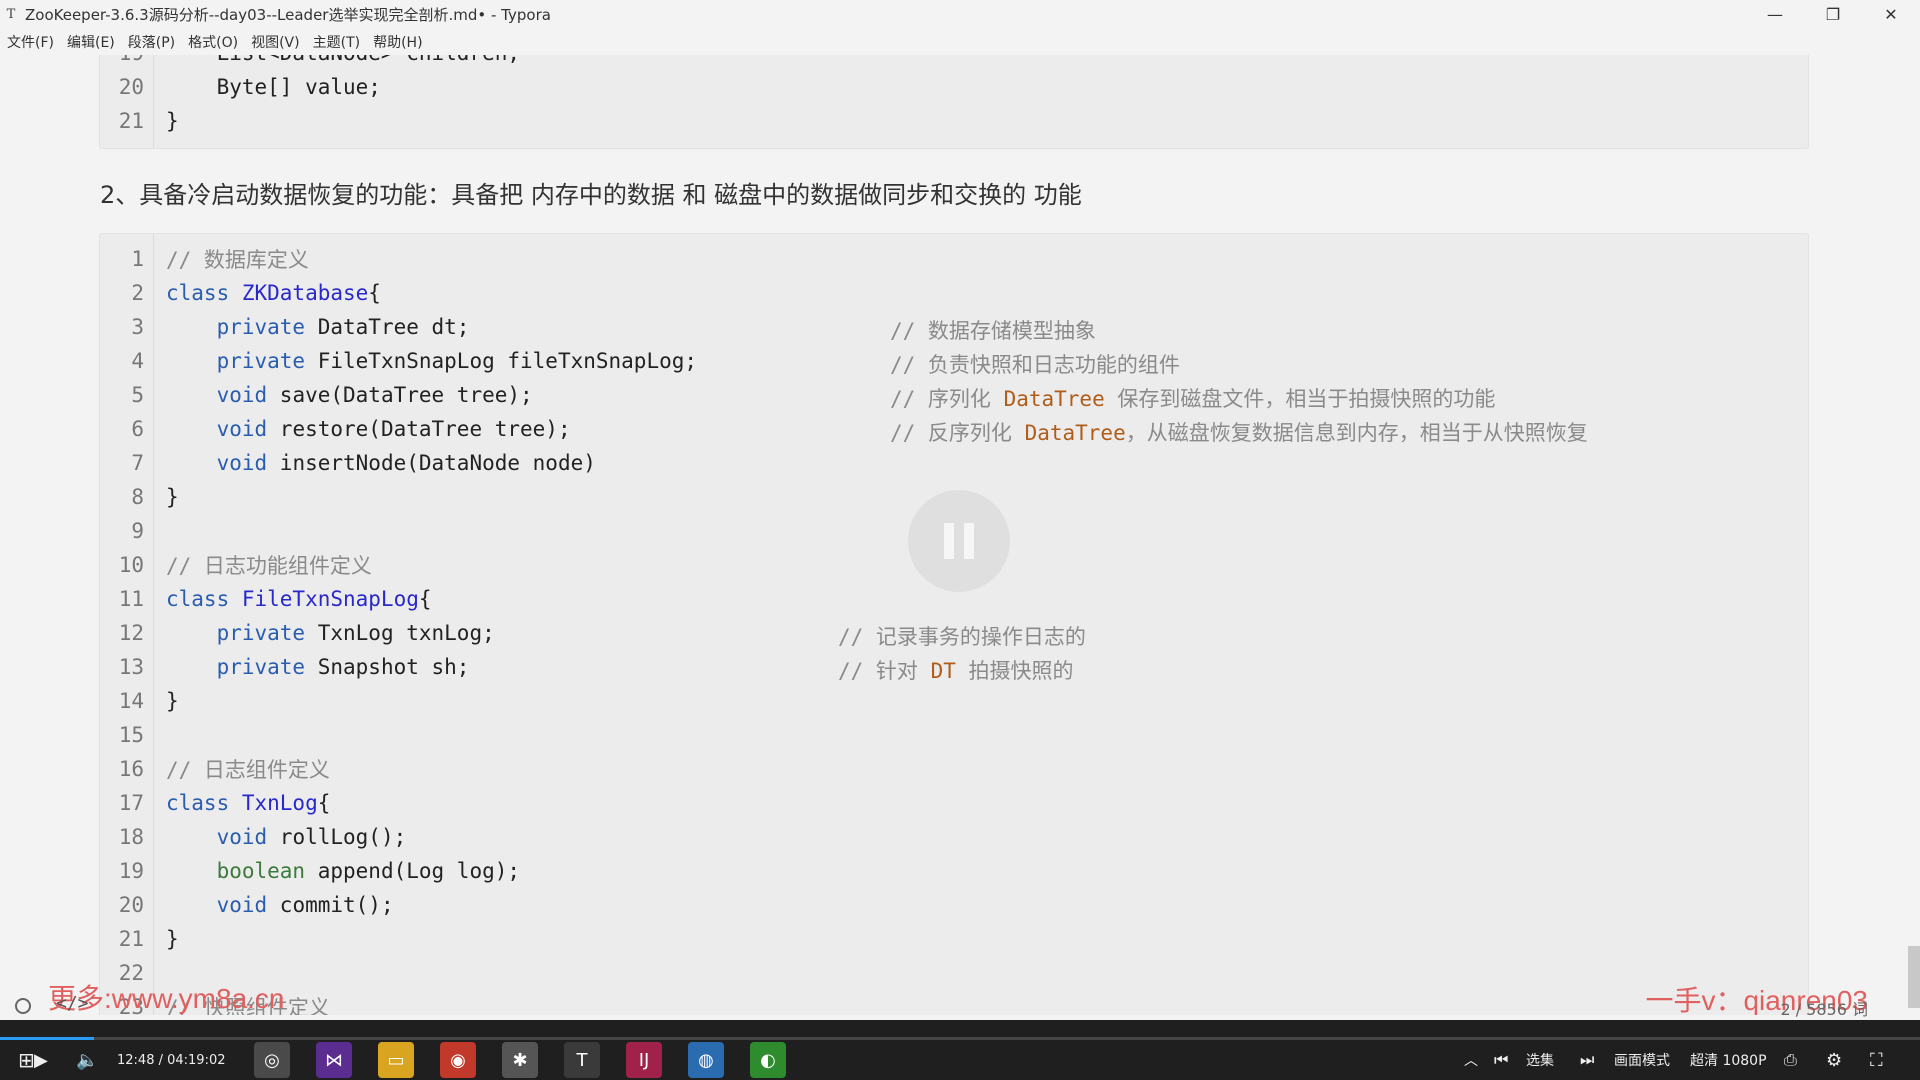  I want to click on line-number: 4, so click(137, 361).